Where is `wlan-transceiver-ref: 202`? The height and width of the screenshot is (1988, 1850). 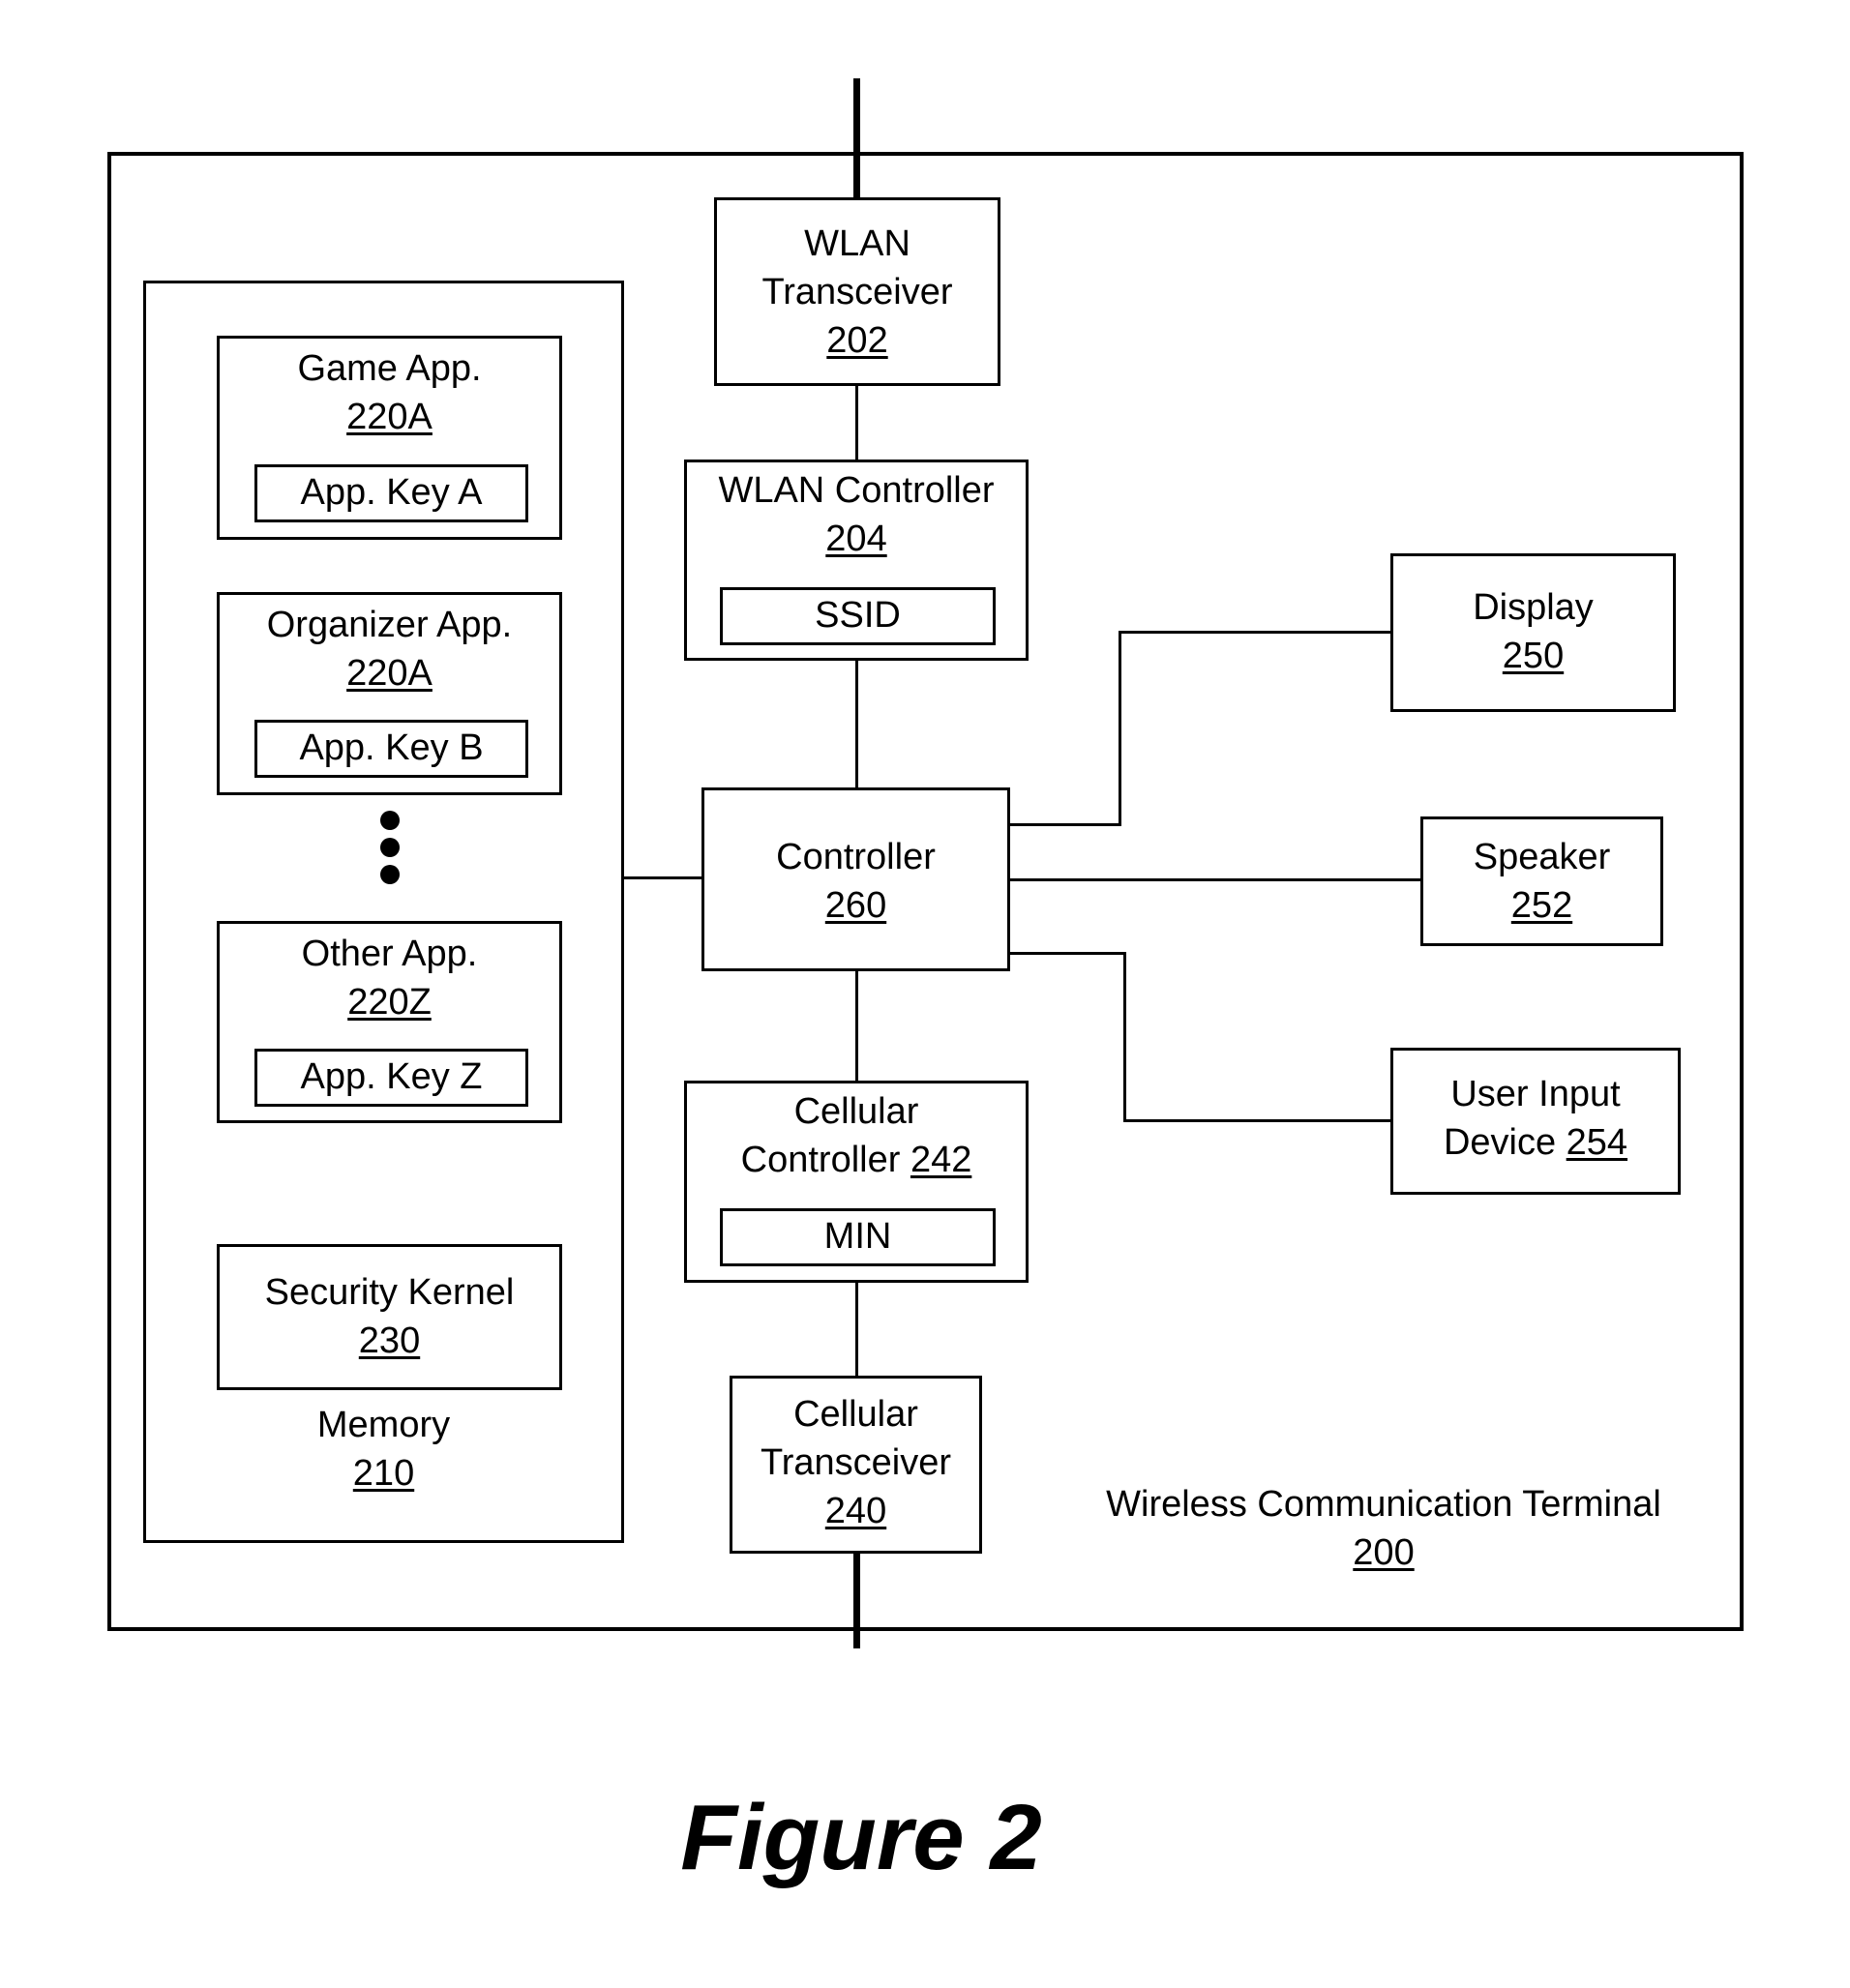 wlan-transceiver-ref: 202 is located at coordinates (857, 340).